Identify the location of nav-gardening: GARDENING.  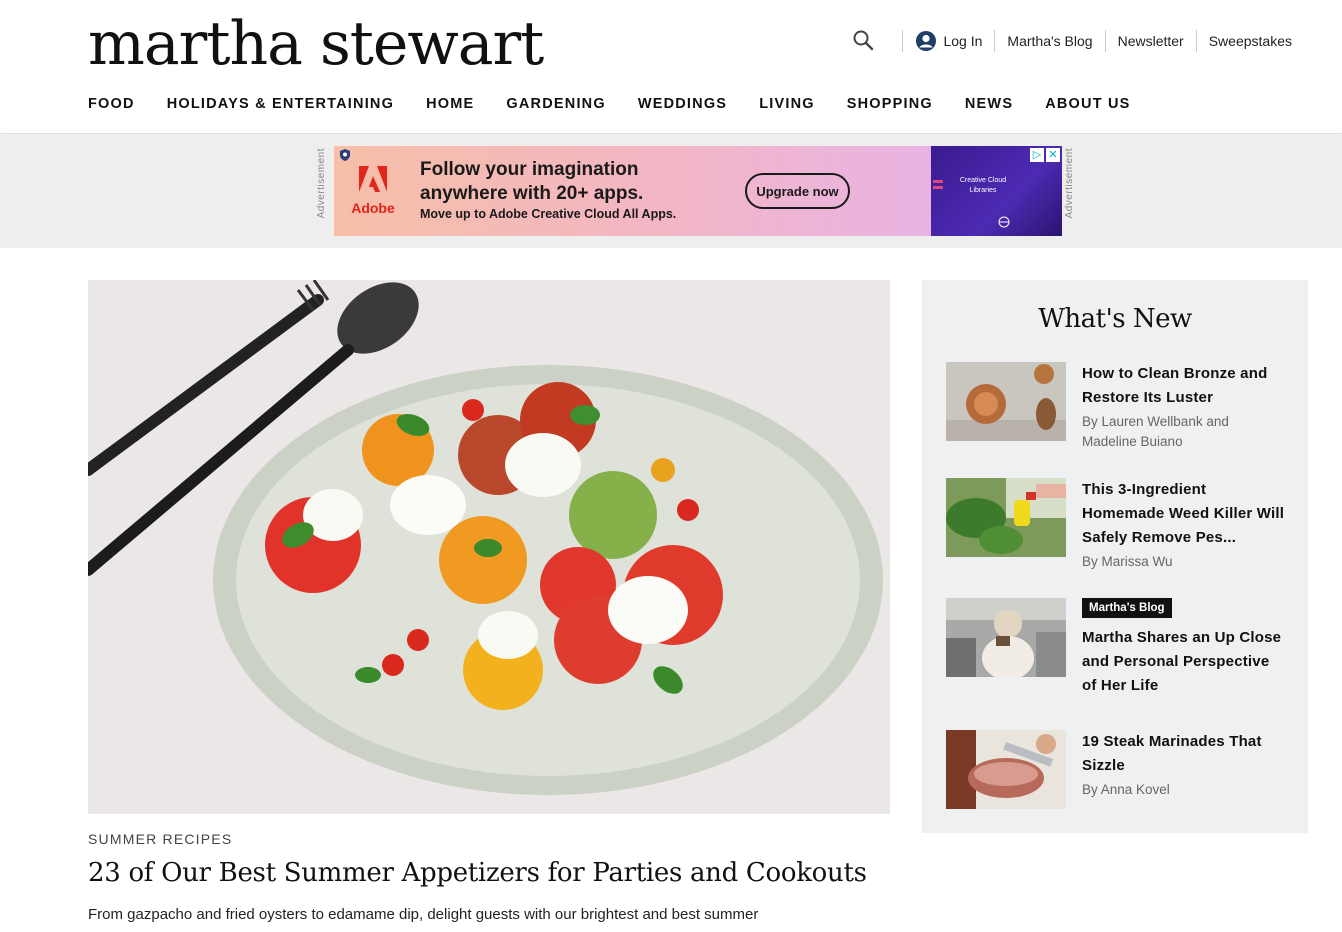
(555, 104).